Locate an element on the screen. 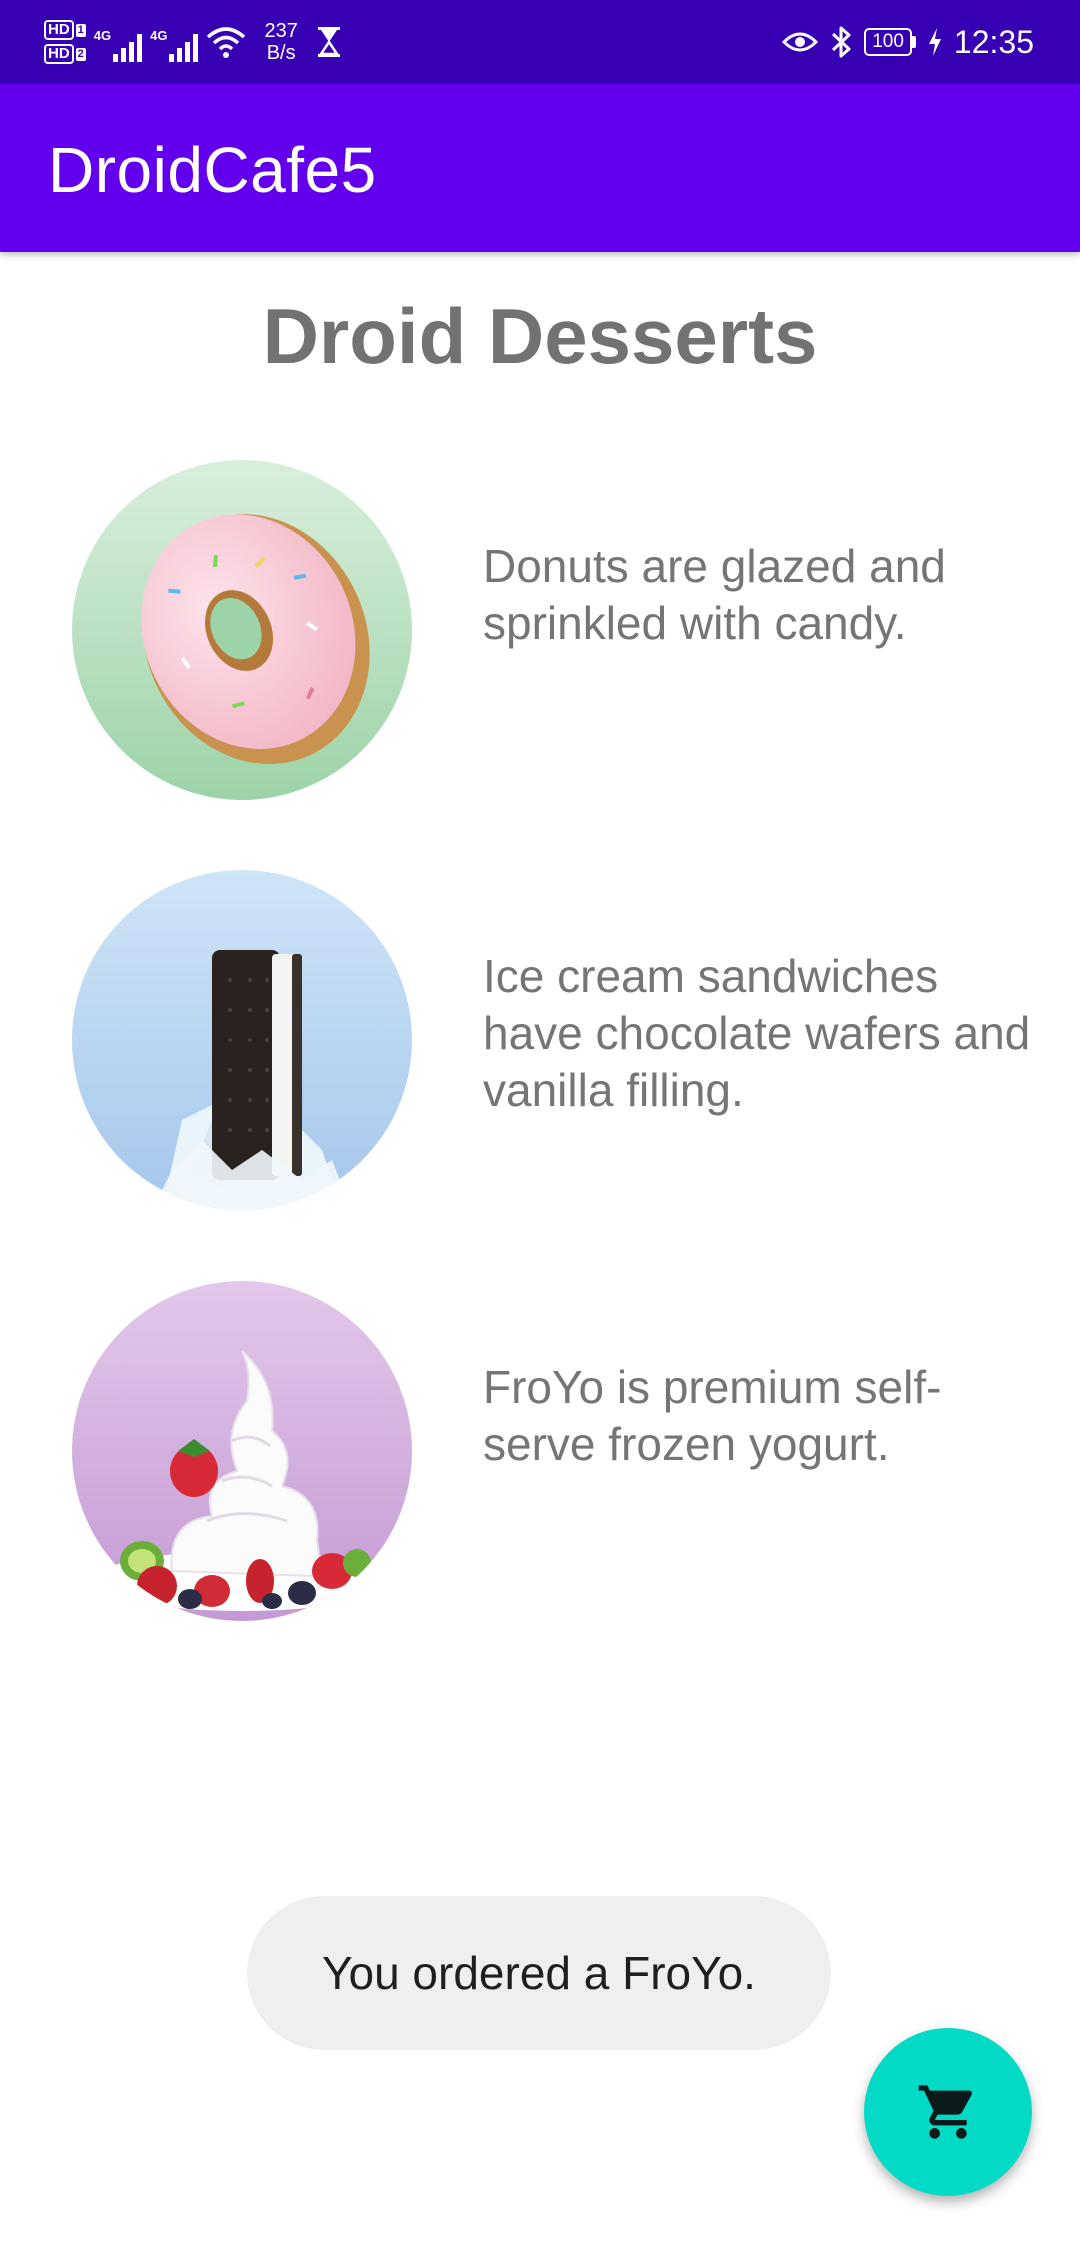  battery-icon: 100 is located at coordinates (890, 42).